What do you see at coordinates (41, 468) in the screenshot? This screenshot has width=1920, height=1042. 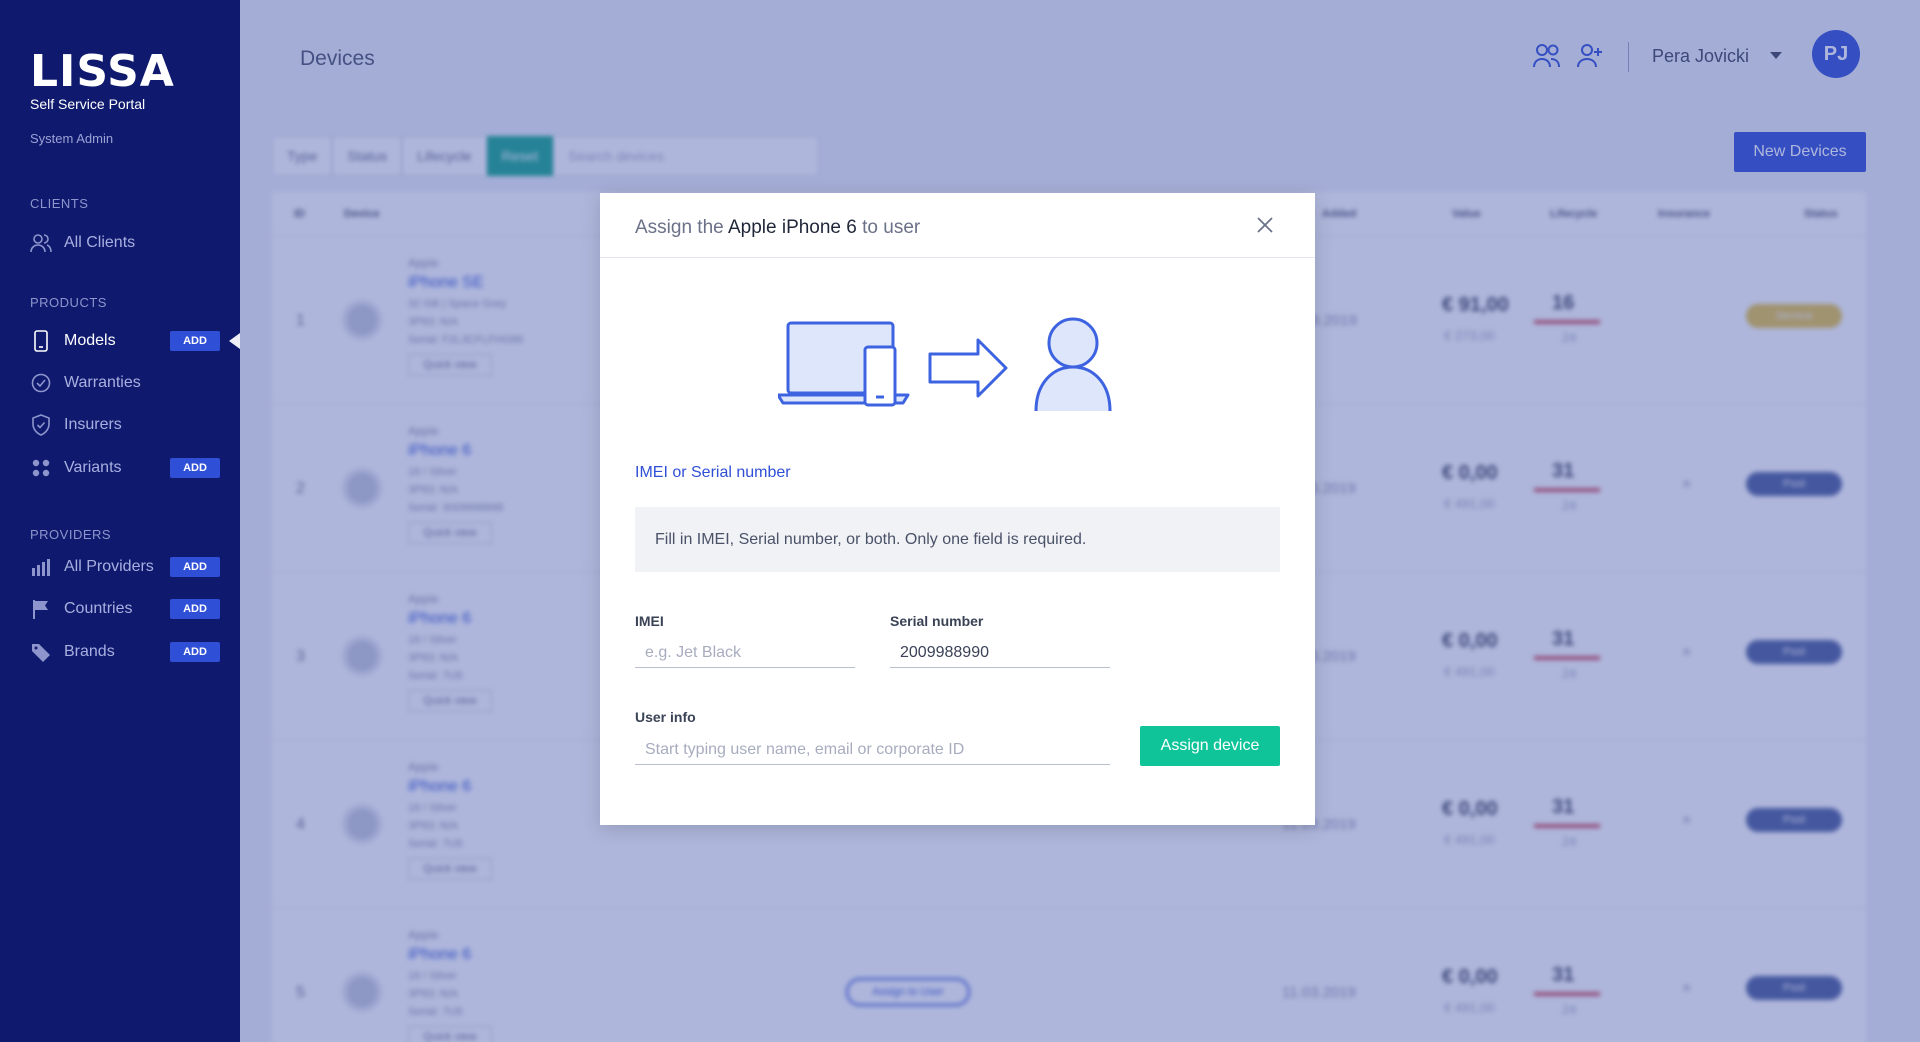 I see `dots-grid-icon` at bounding box center [41, 468].